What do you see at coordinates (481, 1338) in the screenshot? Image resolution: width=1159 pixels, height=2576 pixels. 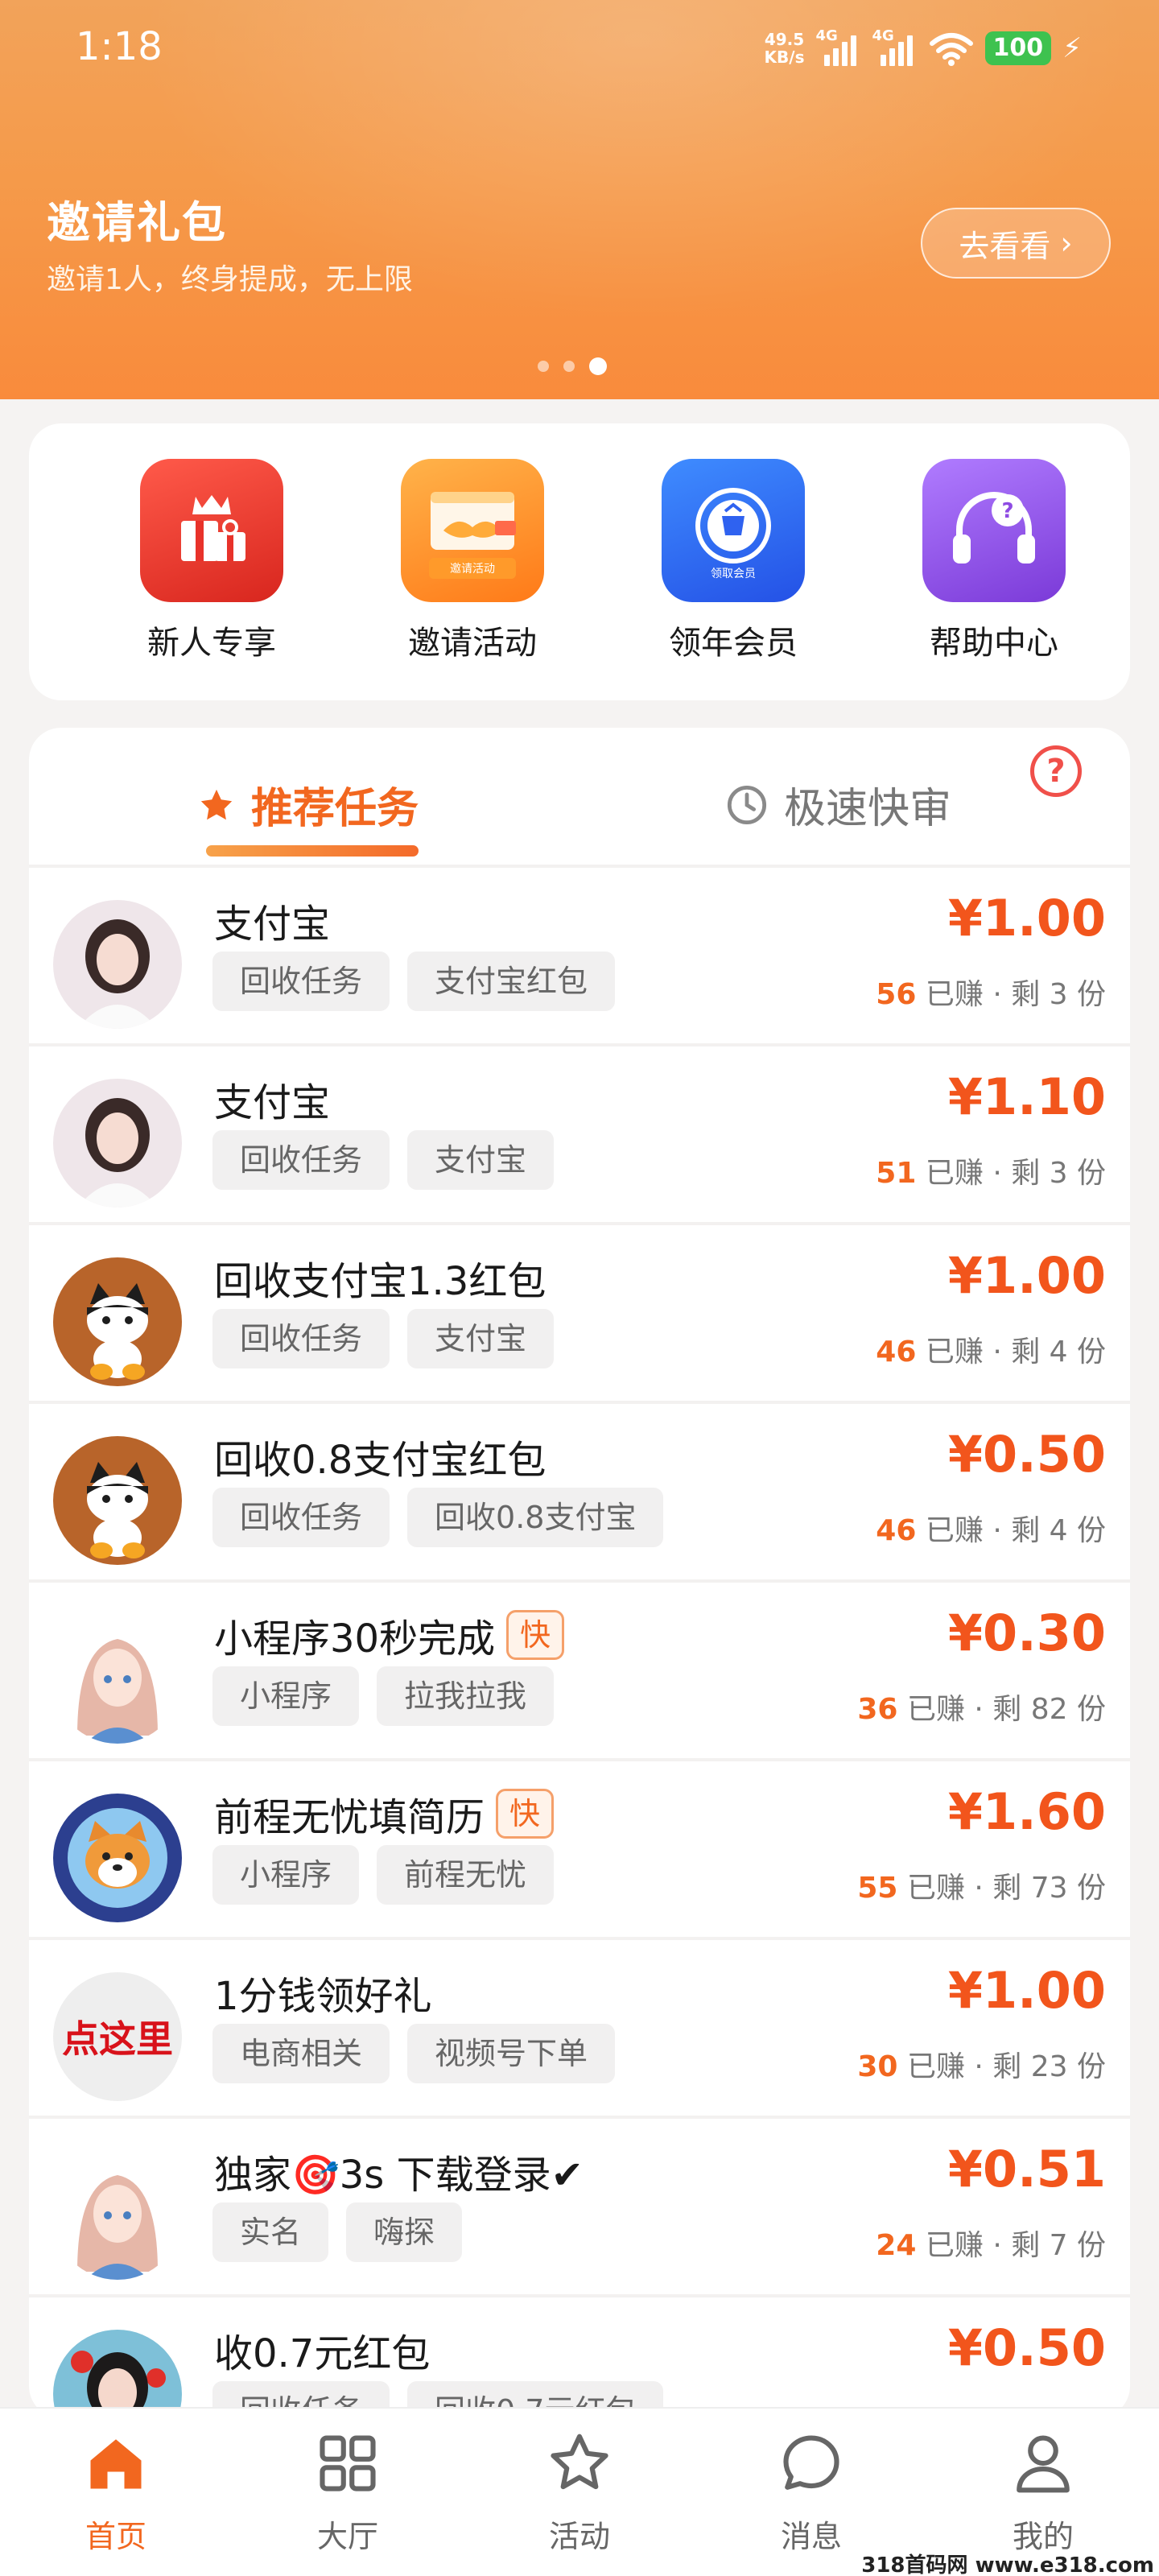 I see `task-tag: 支付宝` at bounding box center [481, 1338].